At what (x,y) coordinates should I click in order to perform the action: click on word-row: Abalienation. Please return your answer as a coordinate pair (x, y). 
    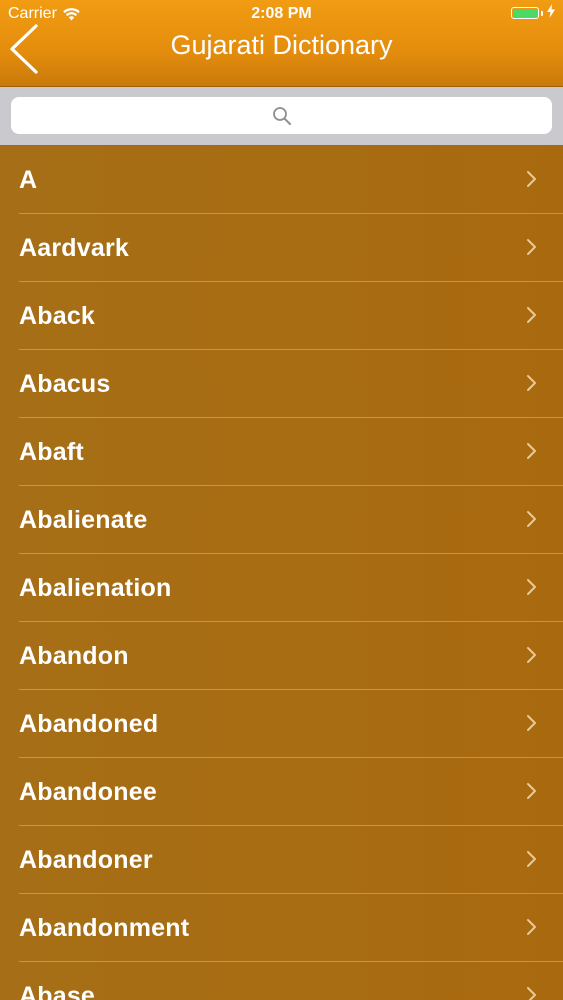
    Looking at the image, I should click on (281, 588).